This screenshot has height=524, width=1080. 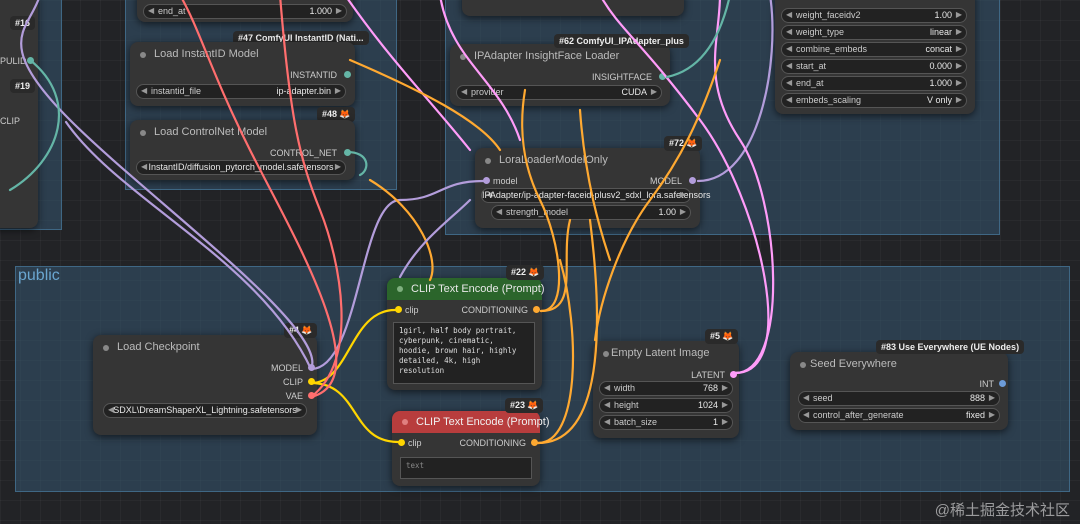 I want to click on lora-to-clip-wire, so click(x=435, y=238).